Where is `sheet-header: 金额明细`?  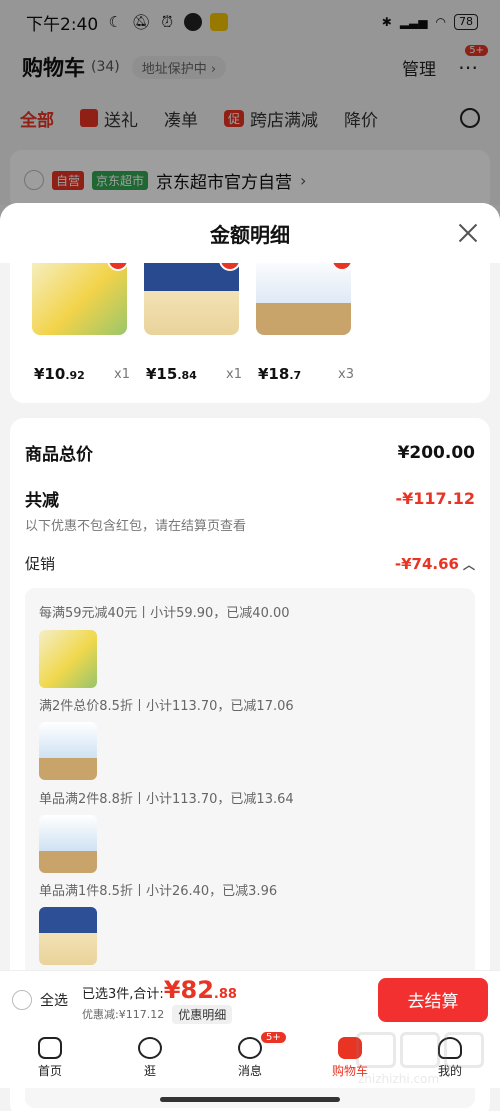
sheet-header: 金额明细 is located at coordinates (250, 233).